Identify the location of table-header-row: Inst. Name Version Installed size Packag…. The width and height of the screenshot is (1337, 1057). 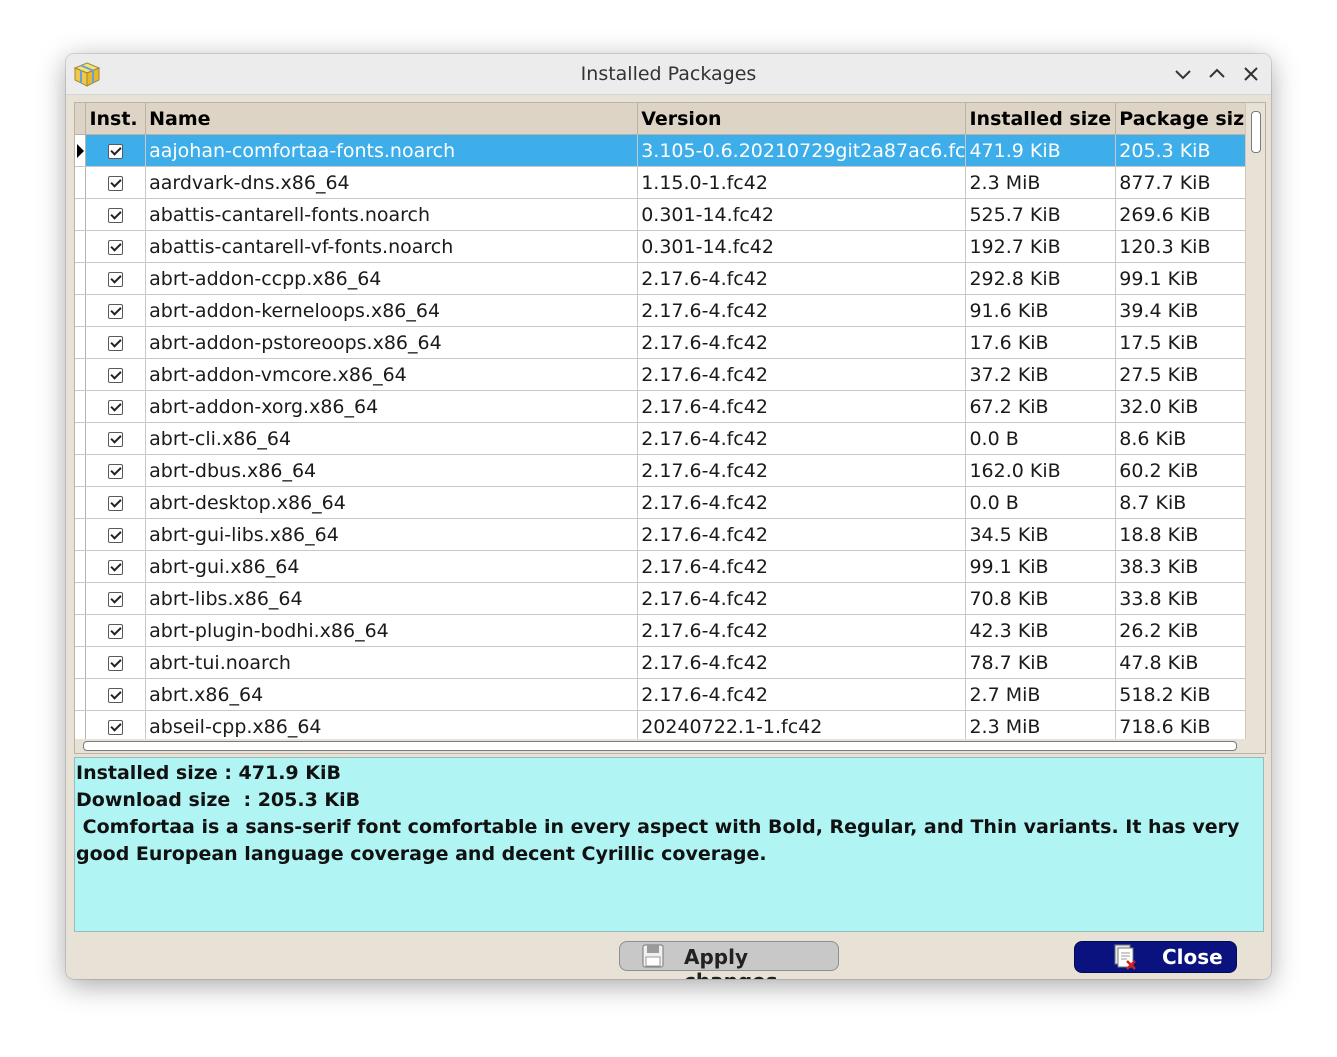
(670, 119).